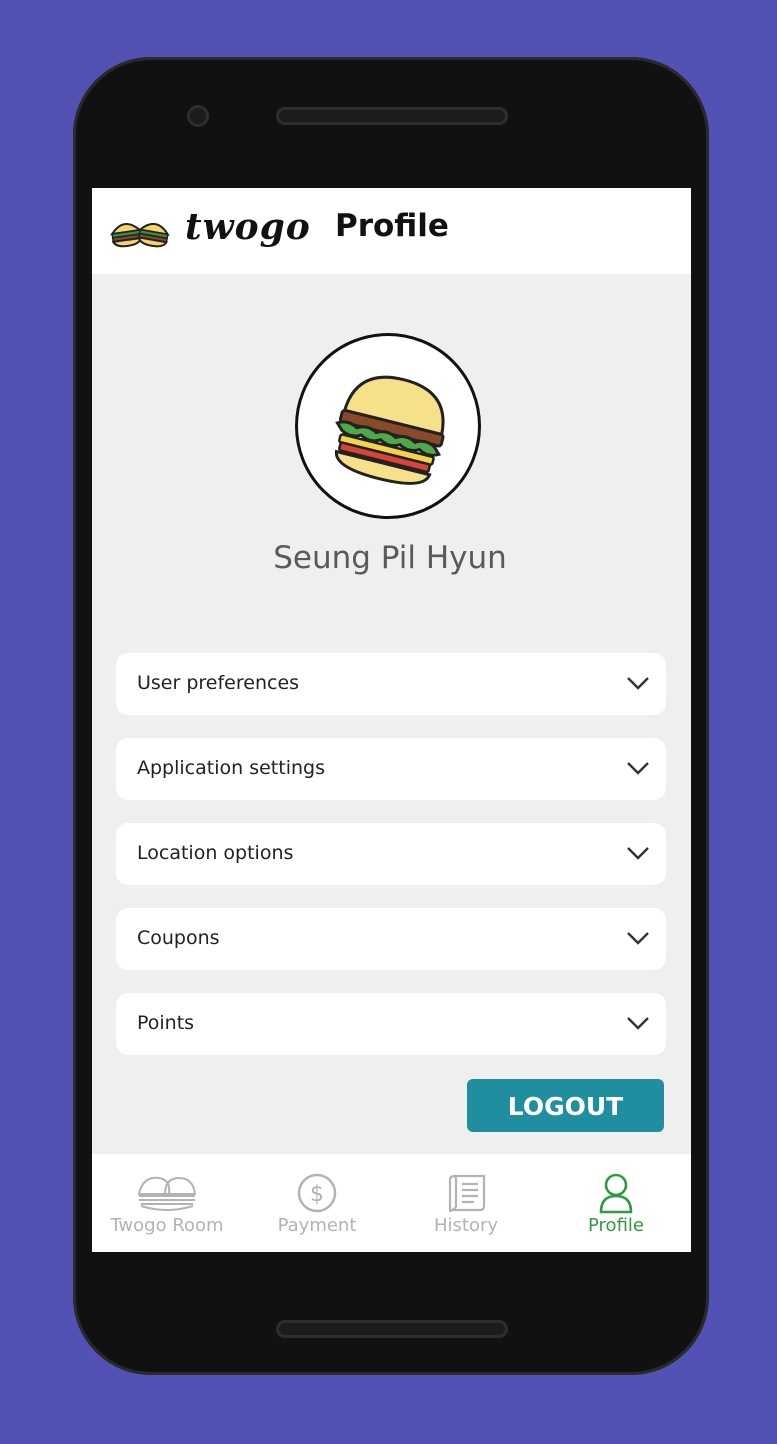 This screenshot has width=777, height=1444. I want to click on logout-button: LOGOUT, so click(565, 1105).